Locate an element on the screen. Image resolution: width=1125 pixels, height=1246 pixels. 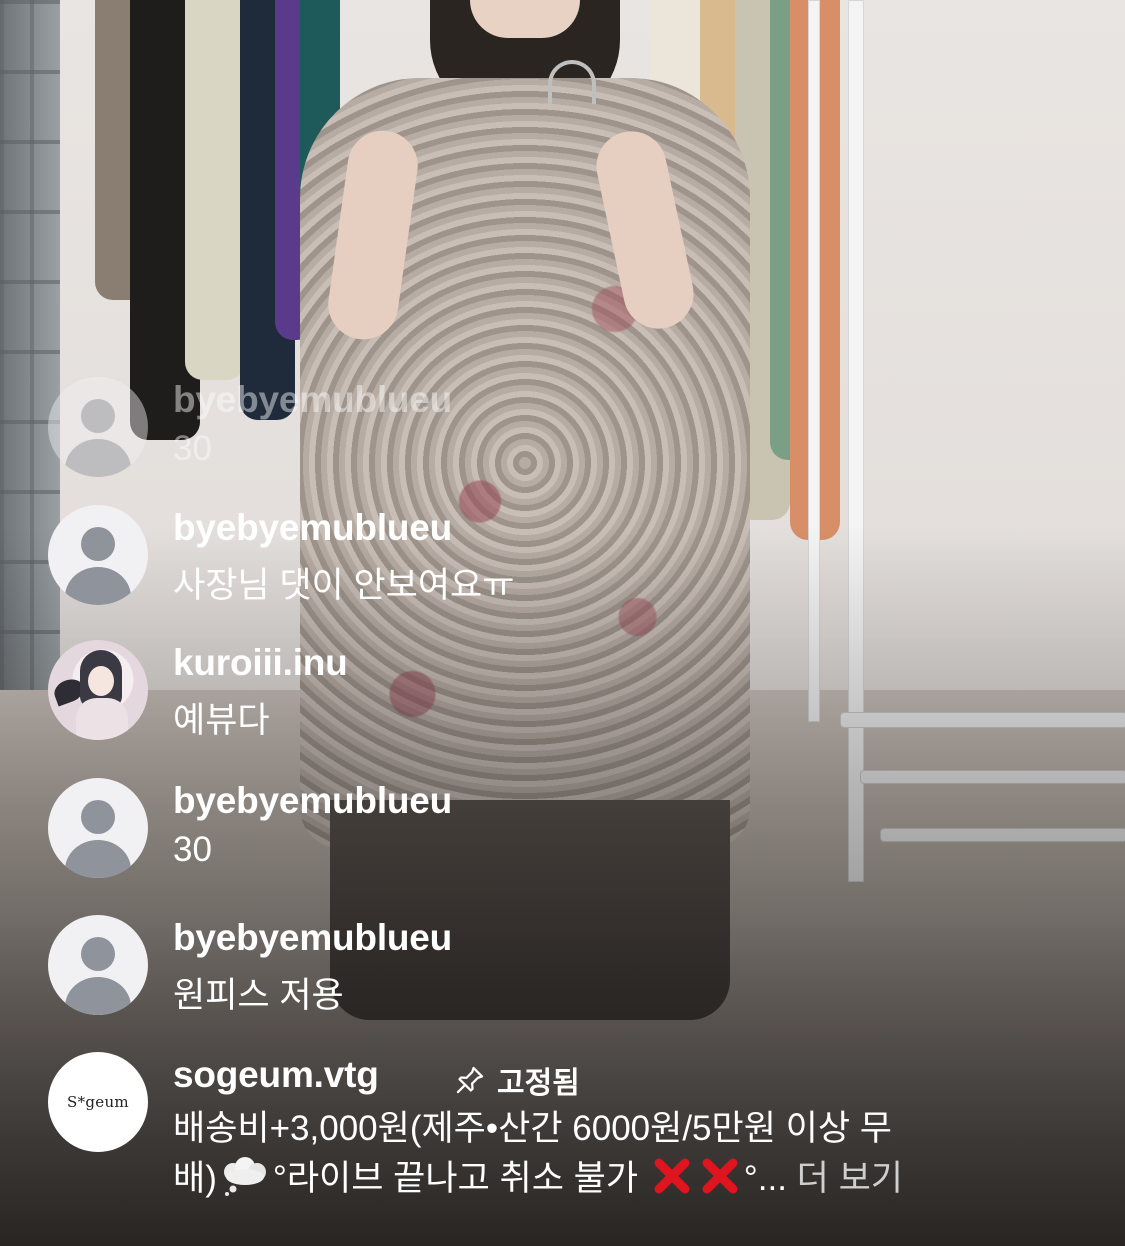
see-more-link: 더 보기 is located at coordinates (850, 1178).